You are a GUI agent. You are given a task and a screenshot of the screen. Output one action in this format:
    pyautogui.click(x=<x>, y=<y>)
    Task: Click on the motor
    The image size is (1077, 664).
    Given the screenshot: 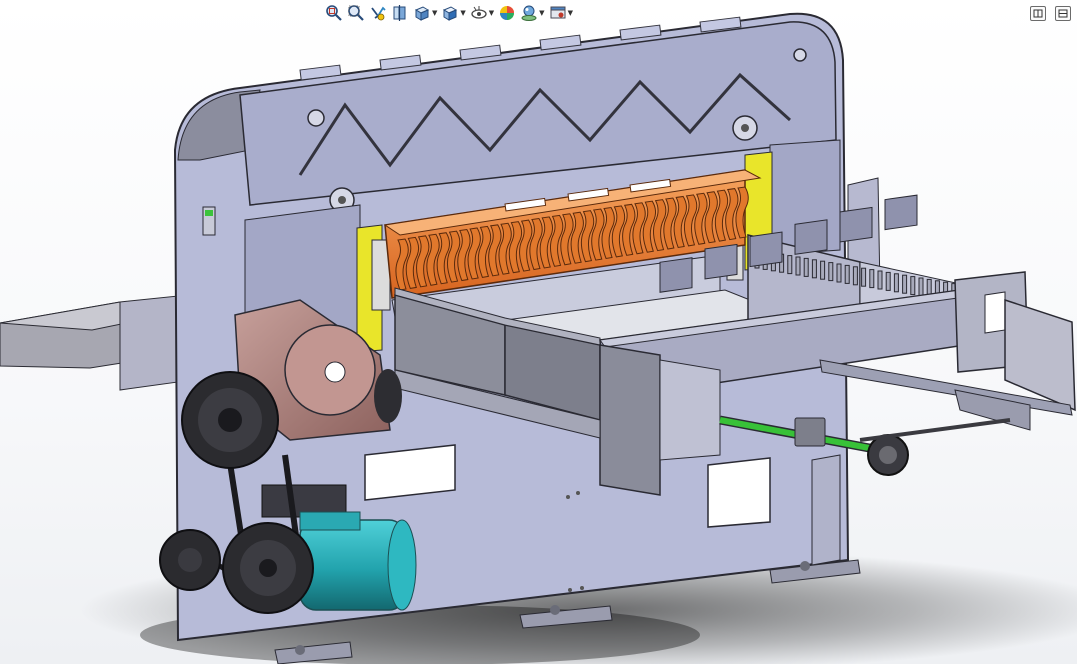 What is the action you would take?
    pyautogui.click(x=358, y=561)
    